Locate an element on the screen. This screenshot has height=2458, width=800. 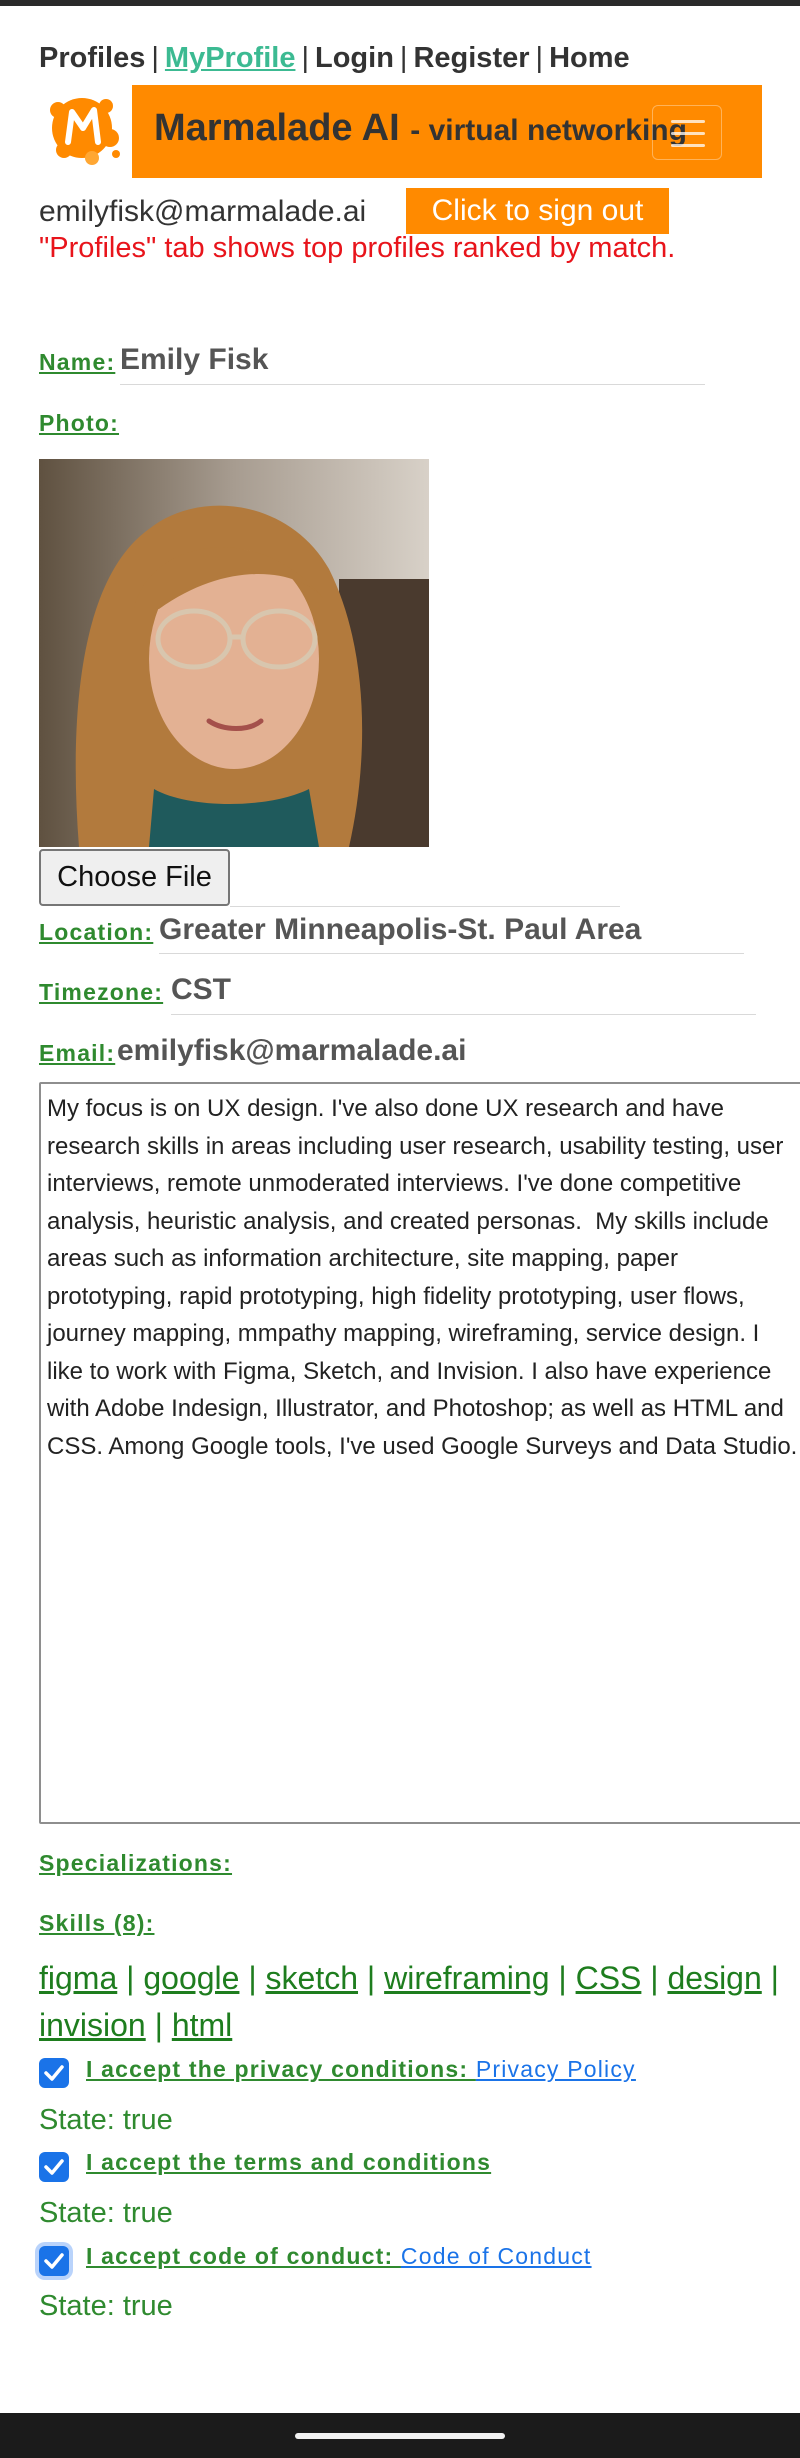
code-of-conduct-link: Code of Conduct is located at coordinates (496, 2256).